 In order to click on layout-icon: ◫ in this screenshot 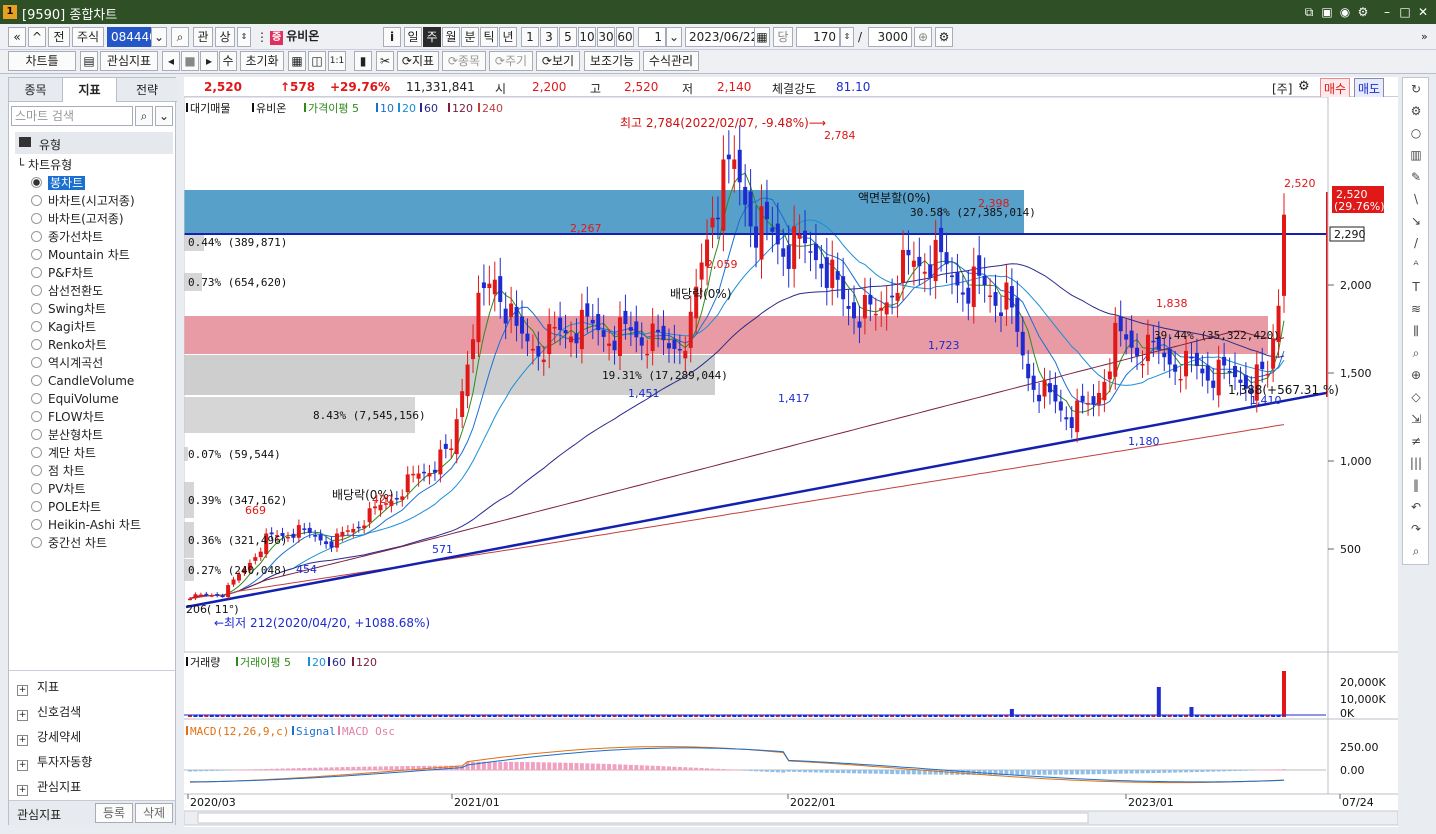, I will do `click(317, 61)`.